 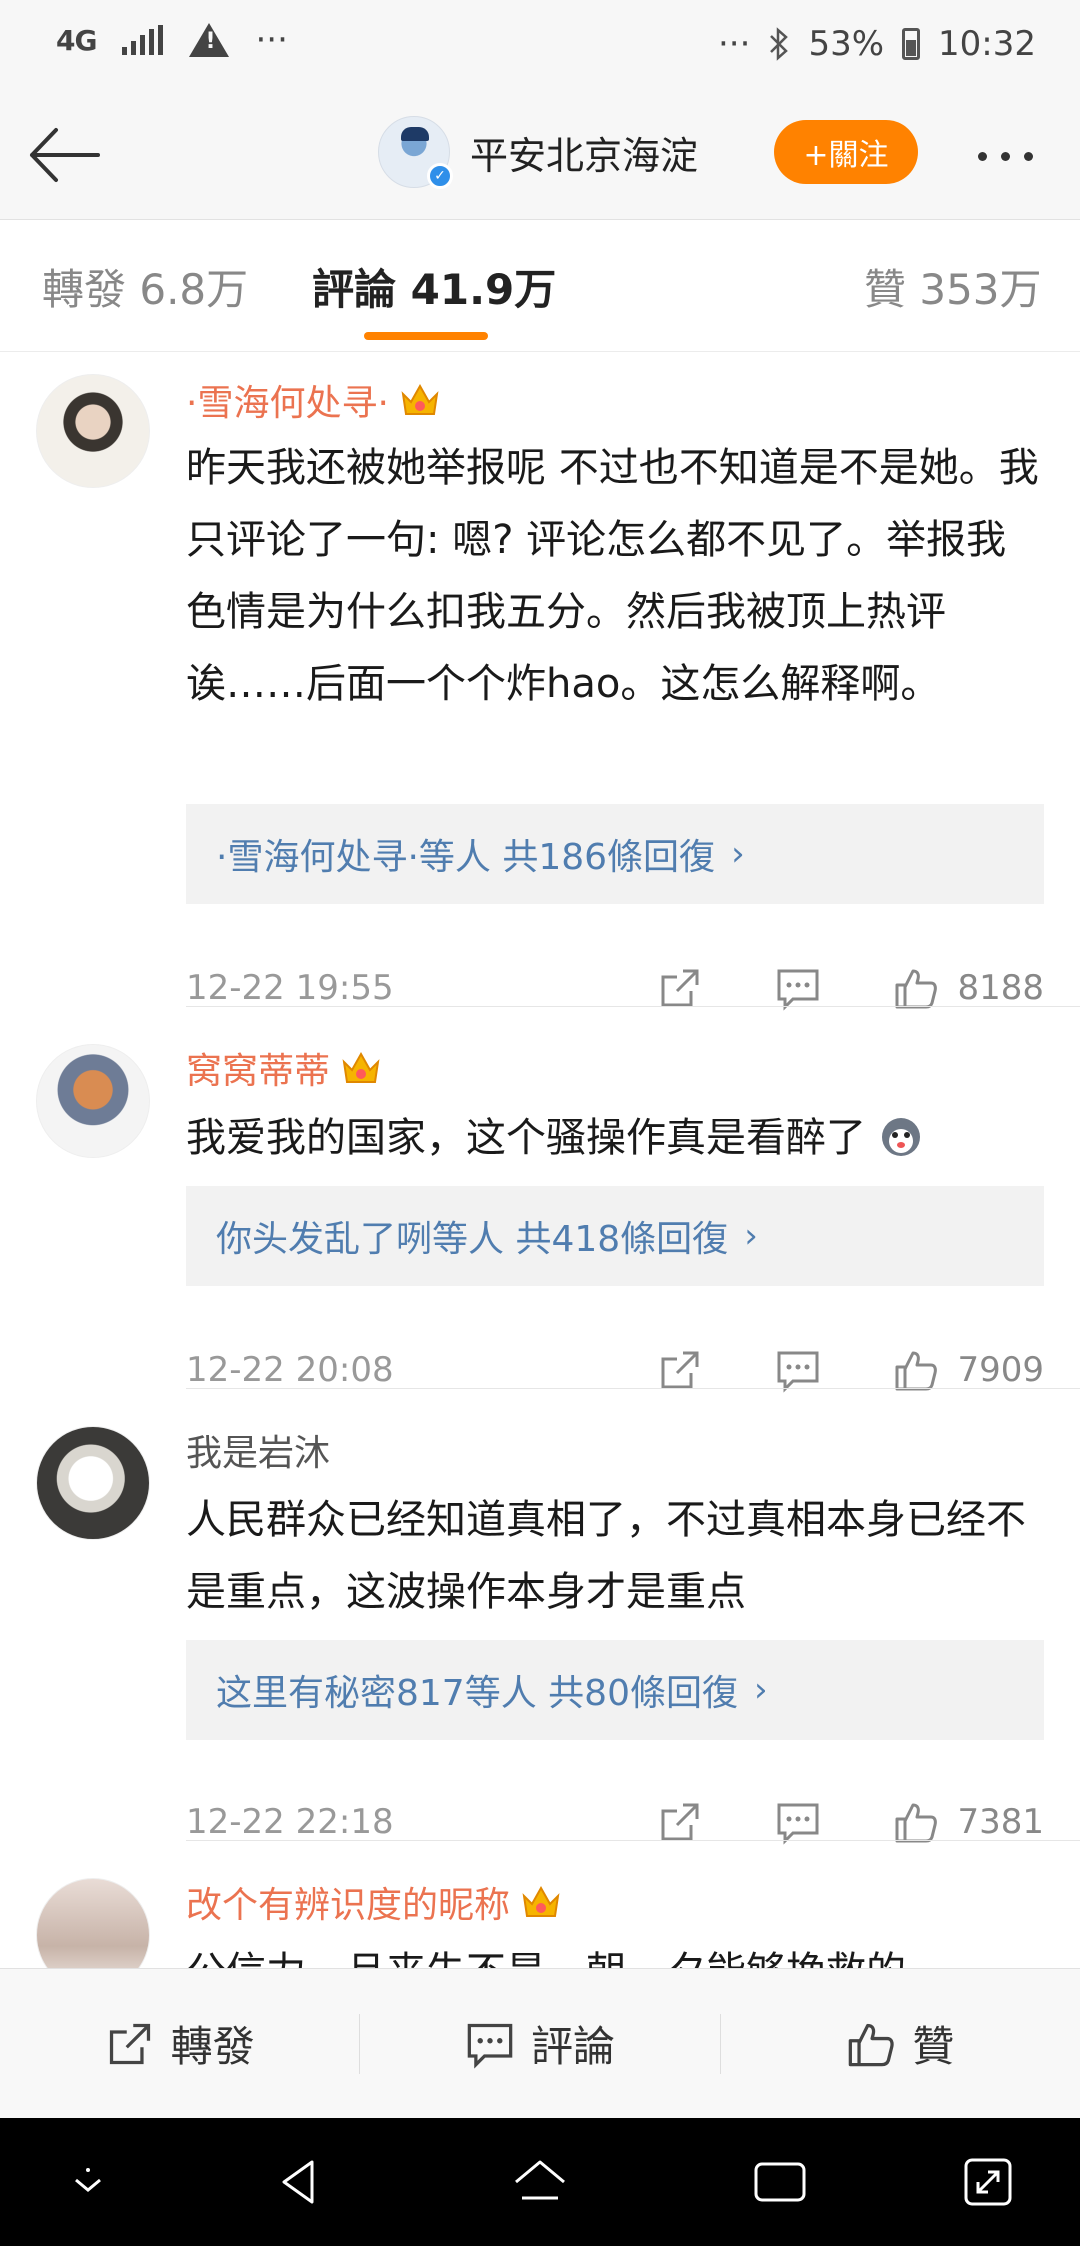 I want to click on reply-count: 等人 共80條回復, so click(x=601, y=1690).